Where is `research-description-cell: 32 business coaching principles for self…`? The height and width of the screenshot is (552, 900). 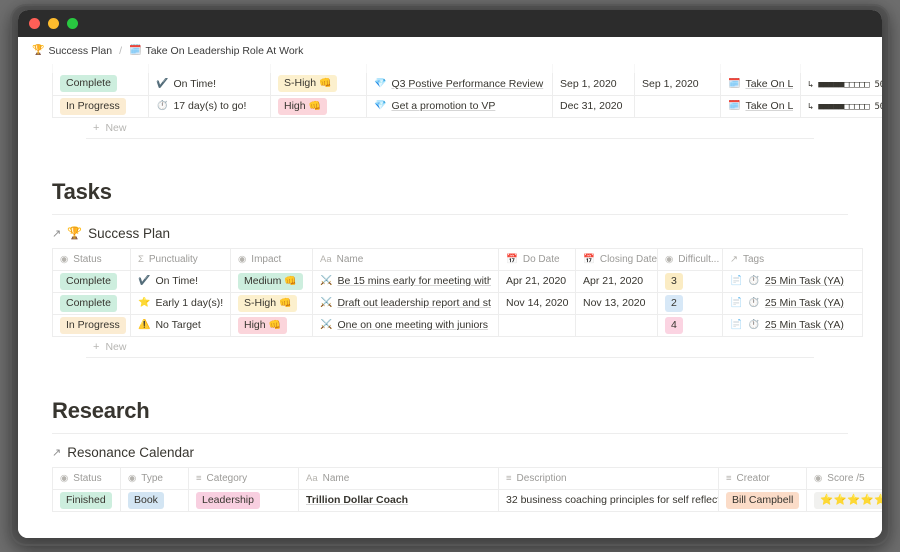
research-description-cell: 32 business coaching principles for self… is located at coordinates (608, 500).